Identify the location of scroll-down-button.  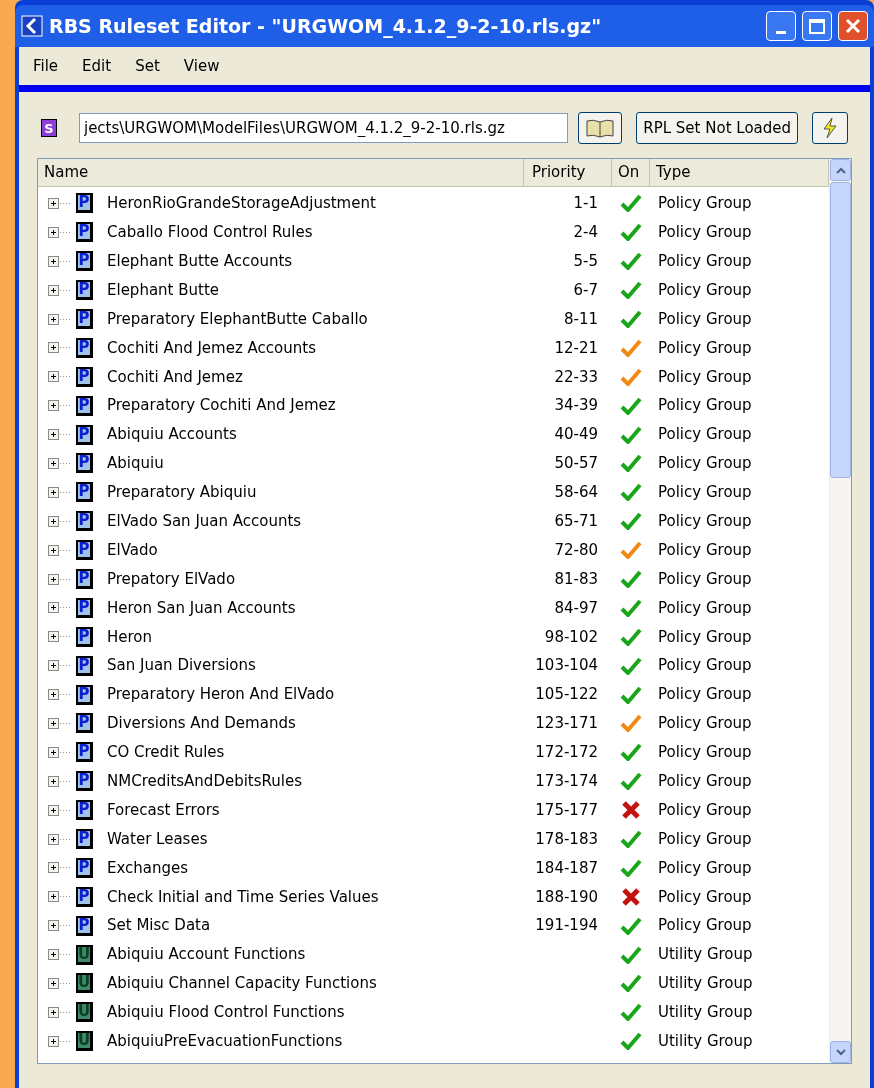
(840, 1052).